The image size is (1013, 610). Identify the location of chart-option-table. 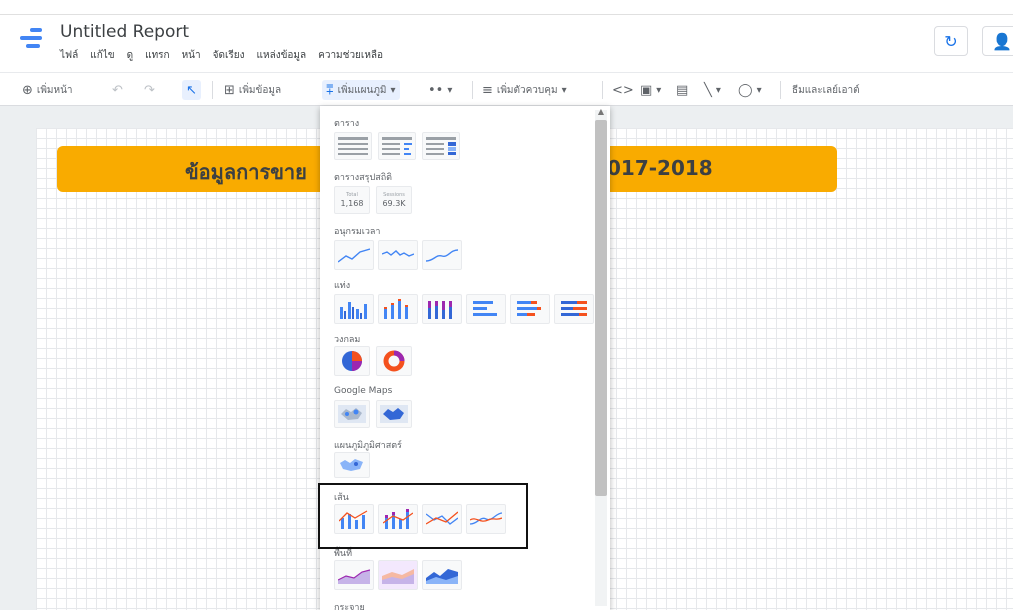
(353, 146).